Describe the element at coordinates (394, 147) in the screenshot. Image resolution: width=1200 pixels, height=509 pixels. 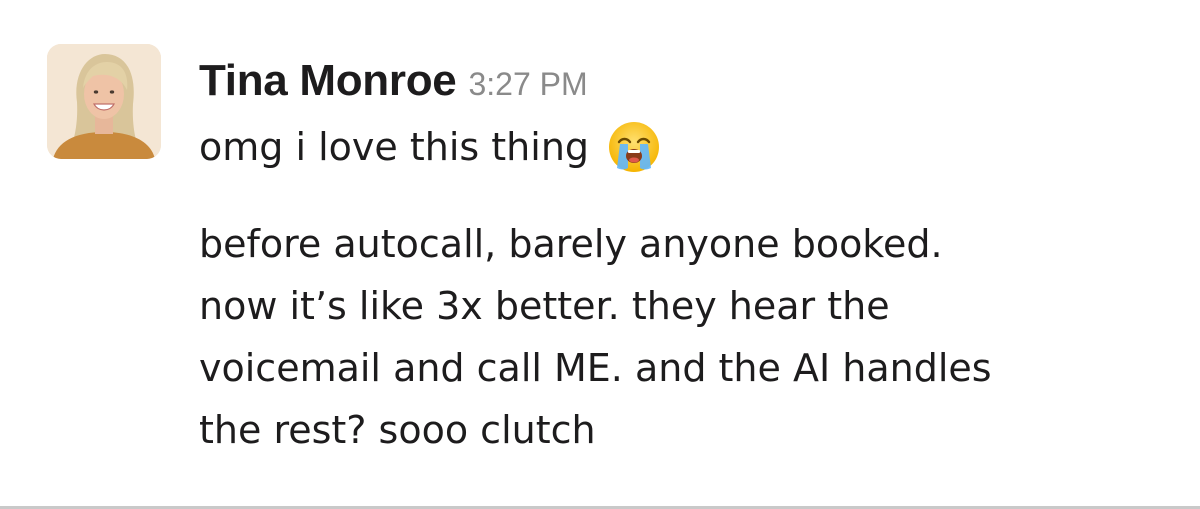
I see `message-text: omg i love this thing` at that location.